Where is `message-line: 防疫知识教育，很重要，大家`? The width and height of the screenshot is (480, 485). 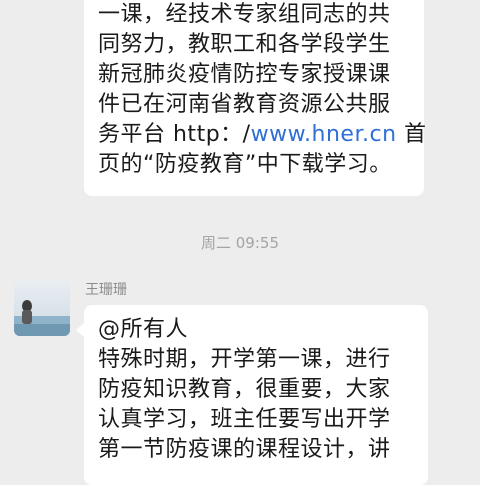 message-line: 防疫知识教育，很重要，大家 is located at coordinates (244, 389).